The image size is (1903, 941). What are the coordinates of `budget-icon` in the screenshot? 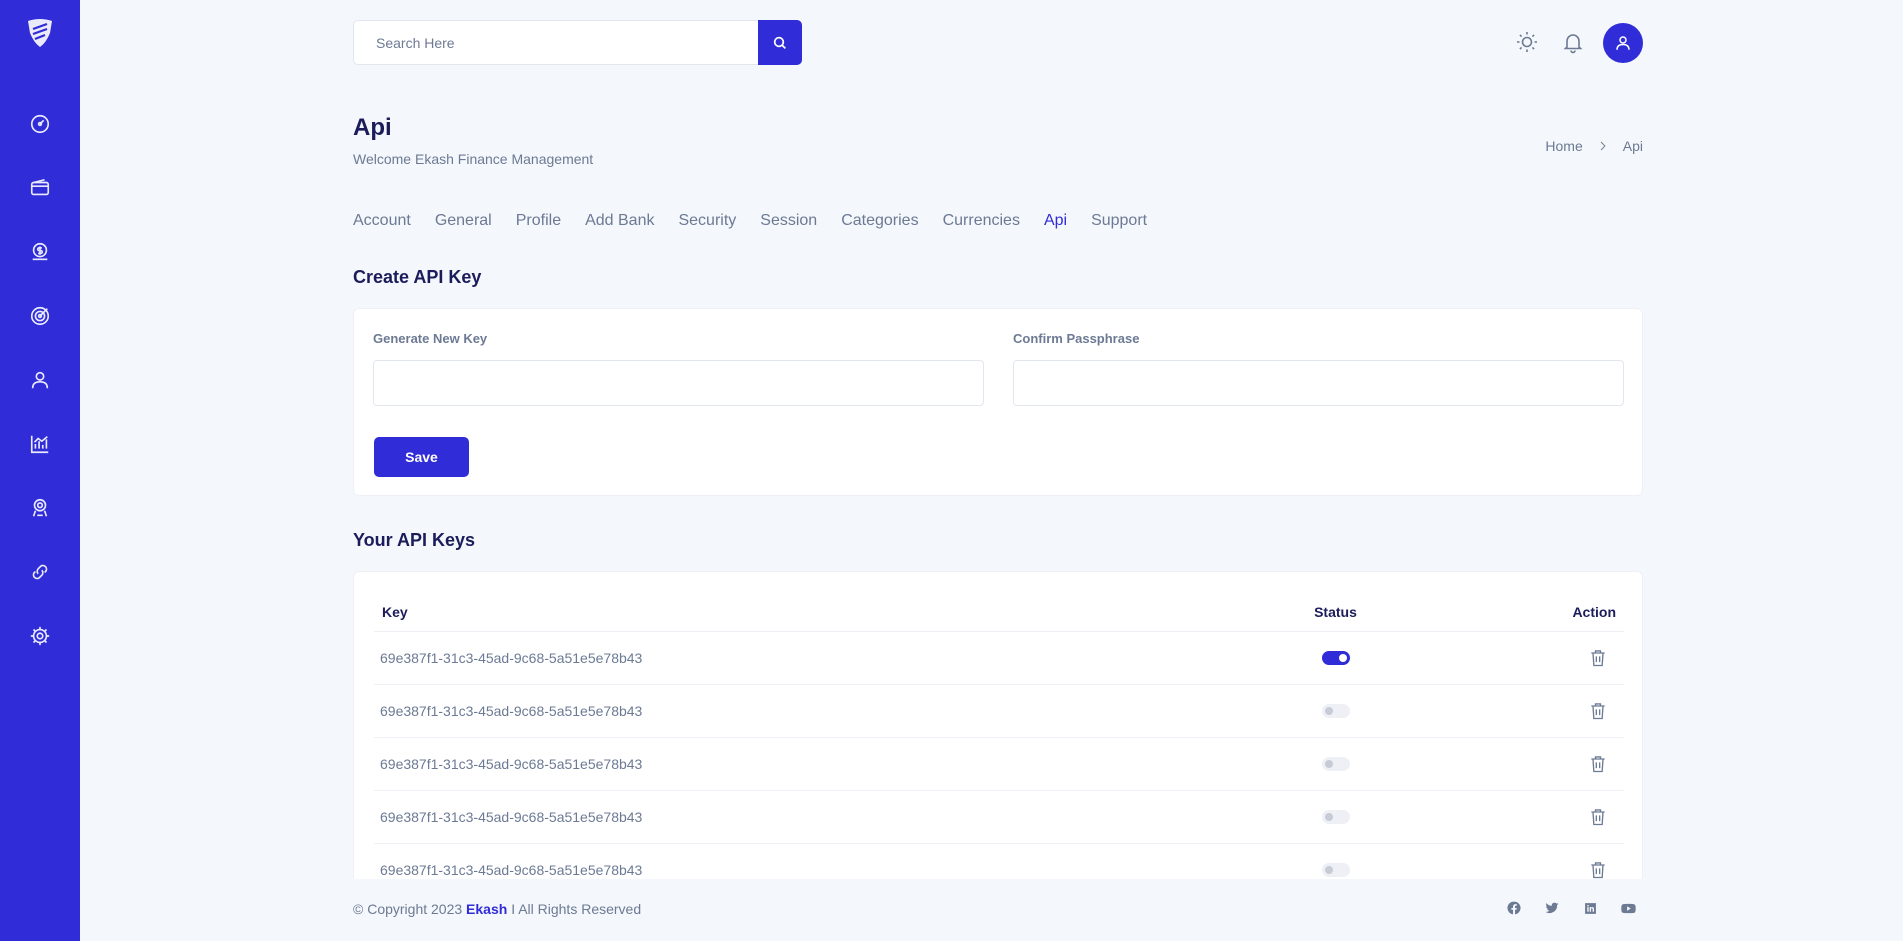 It's located at (40, 251).